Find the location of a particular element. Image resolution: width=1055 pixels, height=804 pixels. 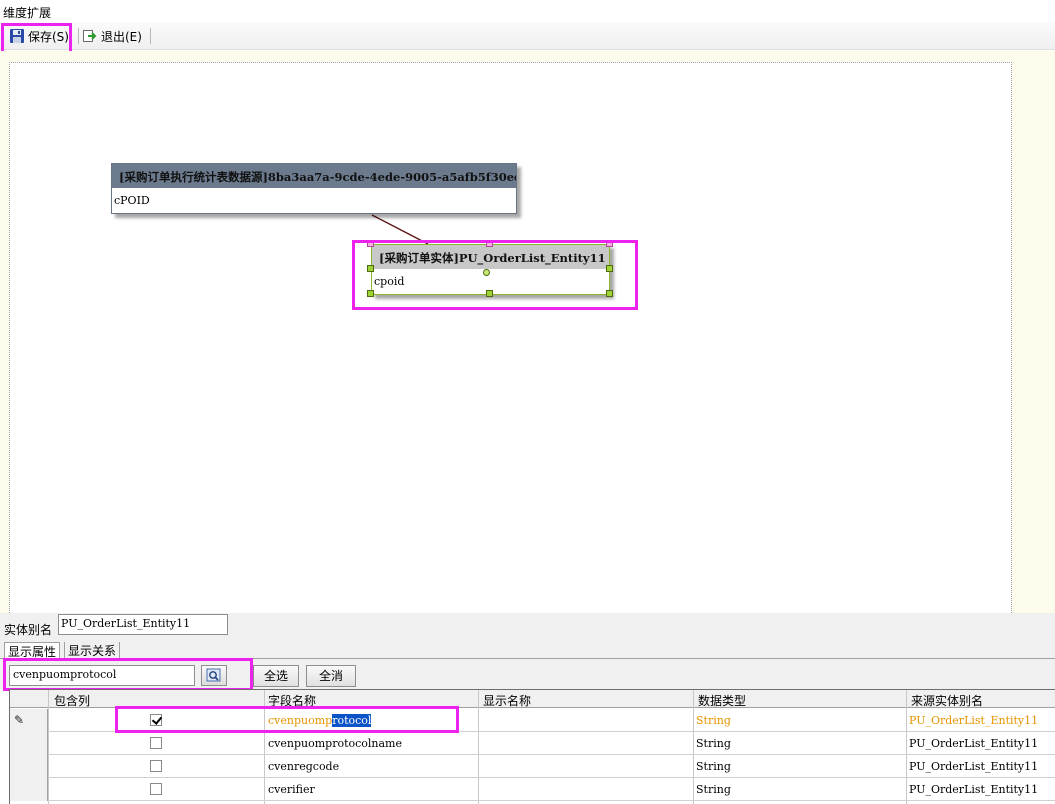

table-row: cverifier String PU_OrderList_Entity11 is located at coordinates (532, 789).